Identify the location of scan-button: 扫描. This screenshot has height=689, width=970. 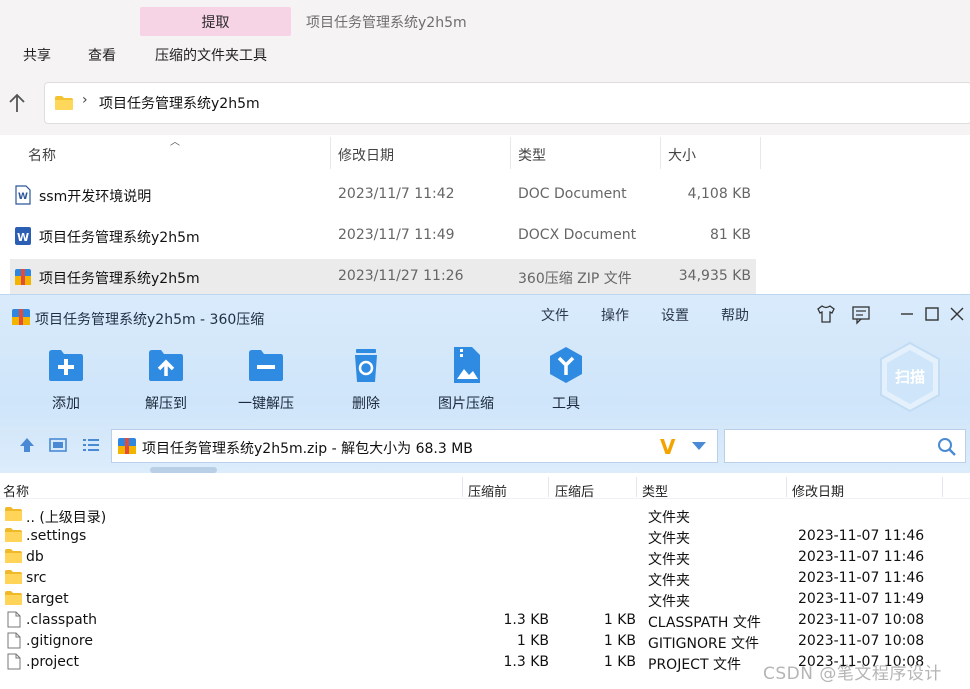
(910, 377).